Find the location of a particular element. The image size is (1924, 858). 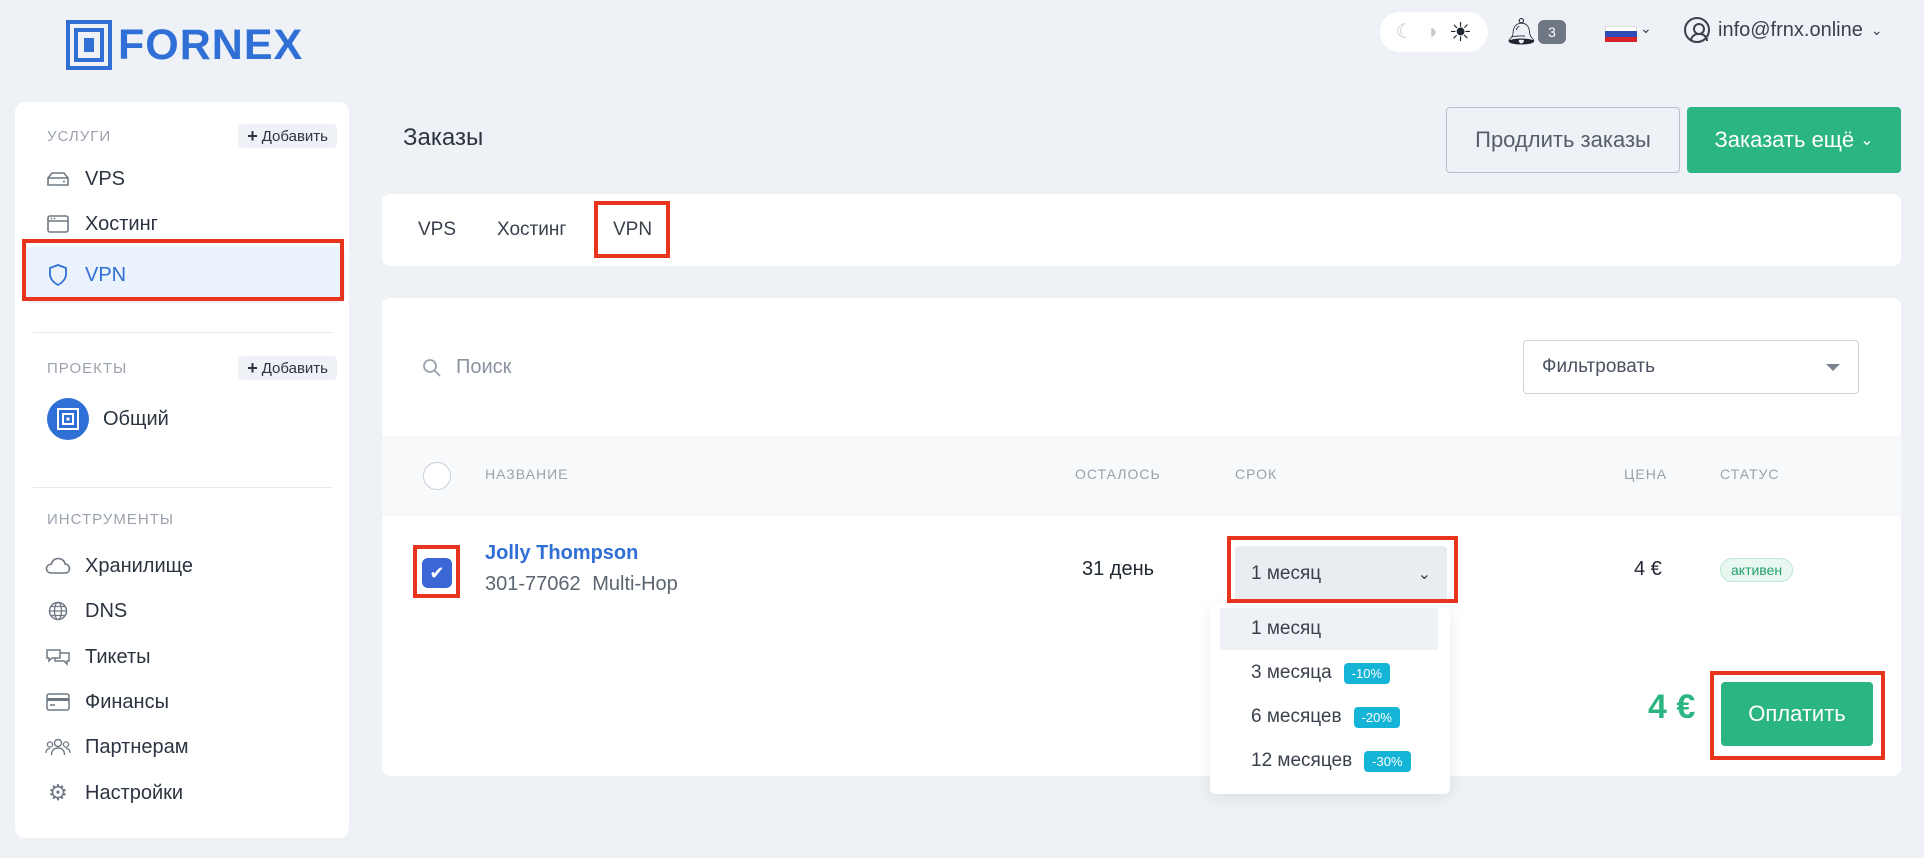

add-project-button: + Добавить is located at coordinates (287, 368).